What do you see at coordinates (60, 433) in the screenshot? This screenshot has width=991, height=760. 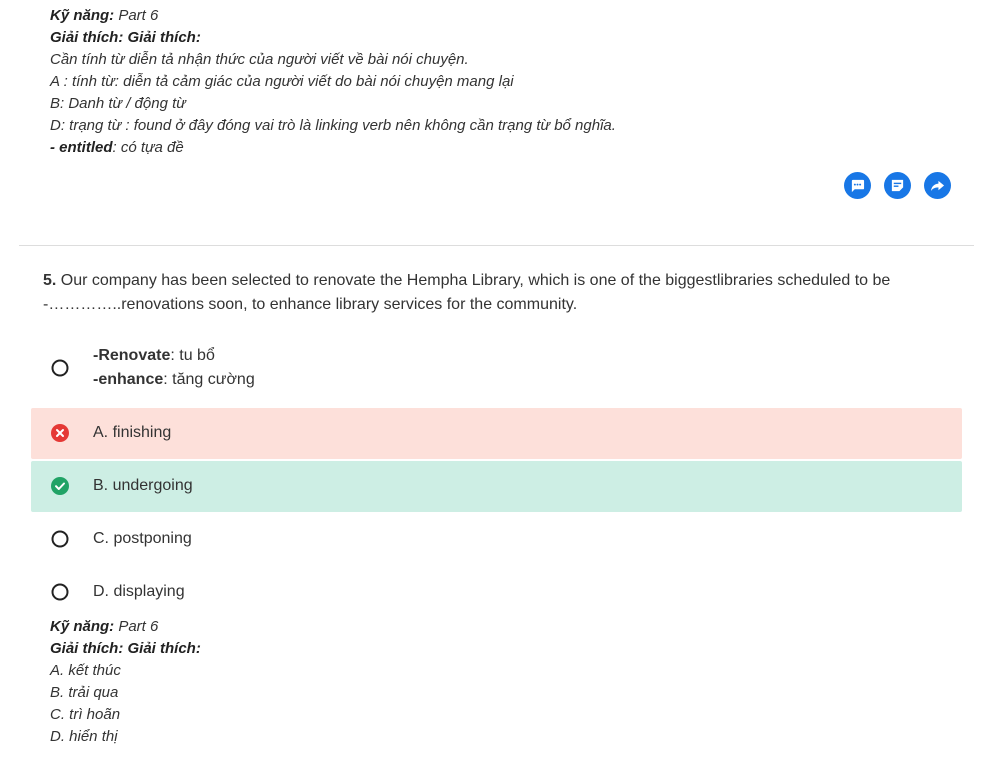 I see `wrong-icon` at bounding box center [60, 433].